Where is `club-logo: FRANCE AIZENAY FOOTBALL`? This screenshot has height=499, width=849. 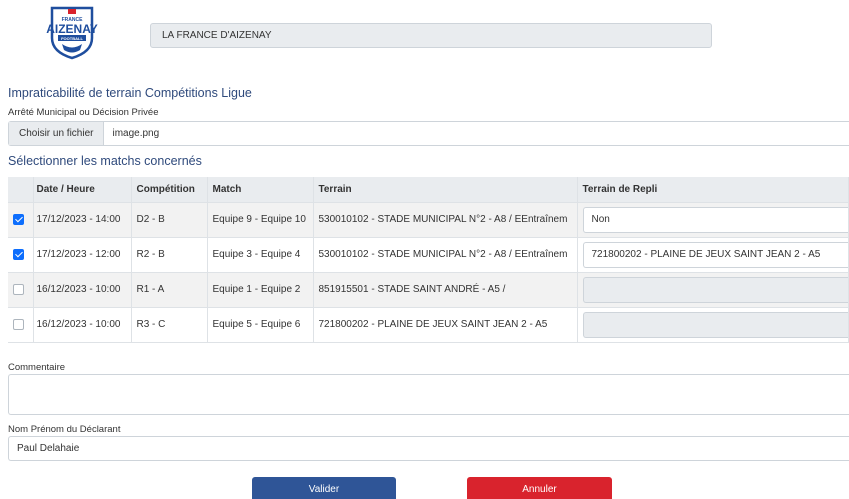 club-logo: FRANCE AIZENAY FOOTBALL is located at coordinates (72, 33).